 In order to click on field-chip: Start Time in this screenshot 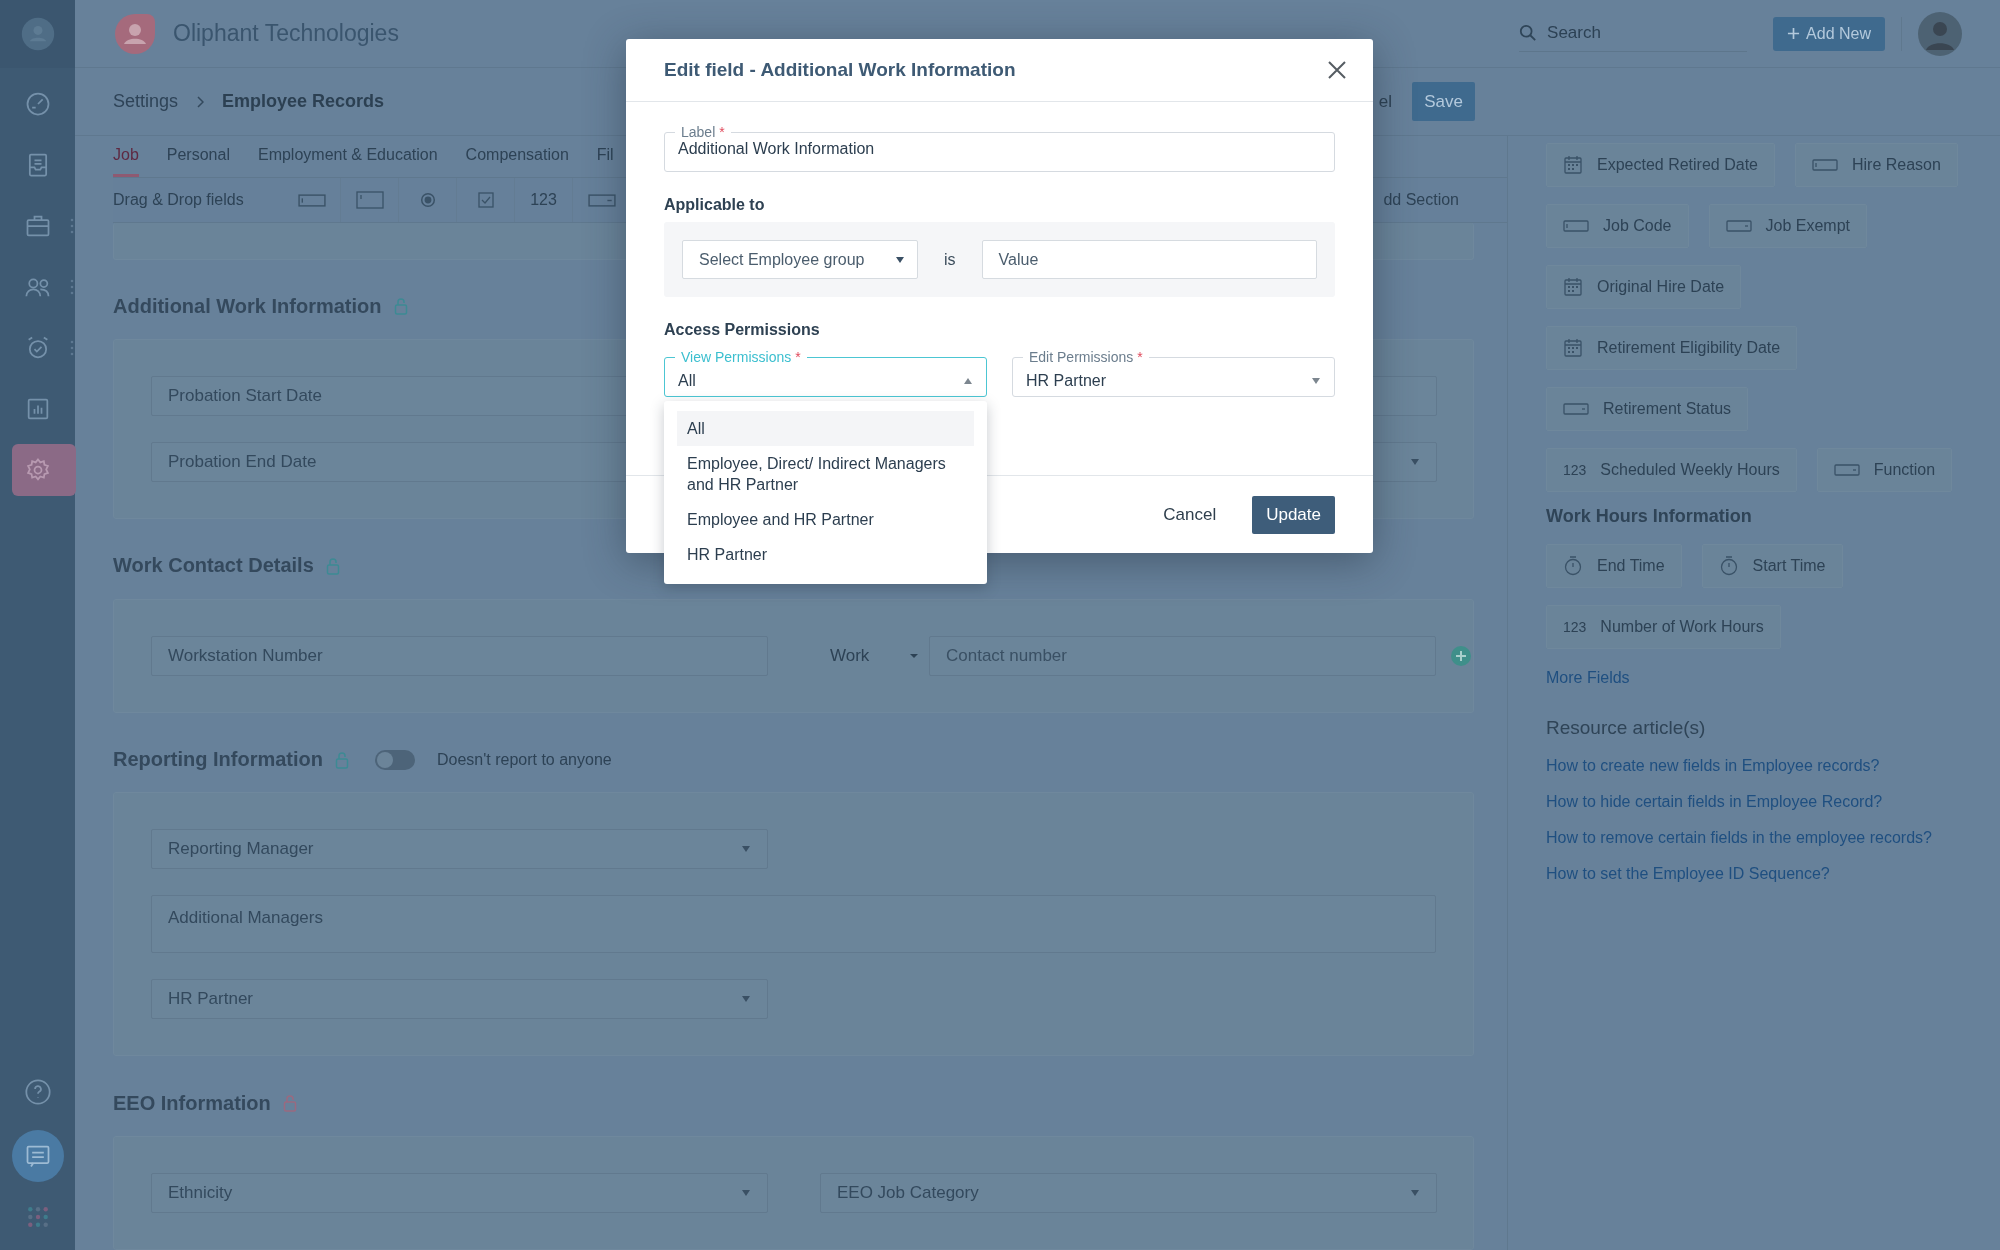, I will do `click(1772, 566)`.